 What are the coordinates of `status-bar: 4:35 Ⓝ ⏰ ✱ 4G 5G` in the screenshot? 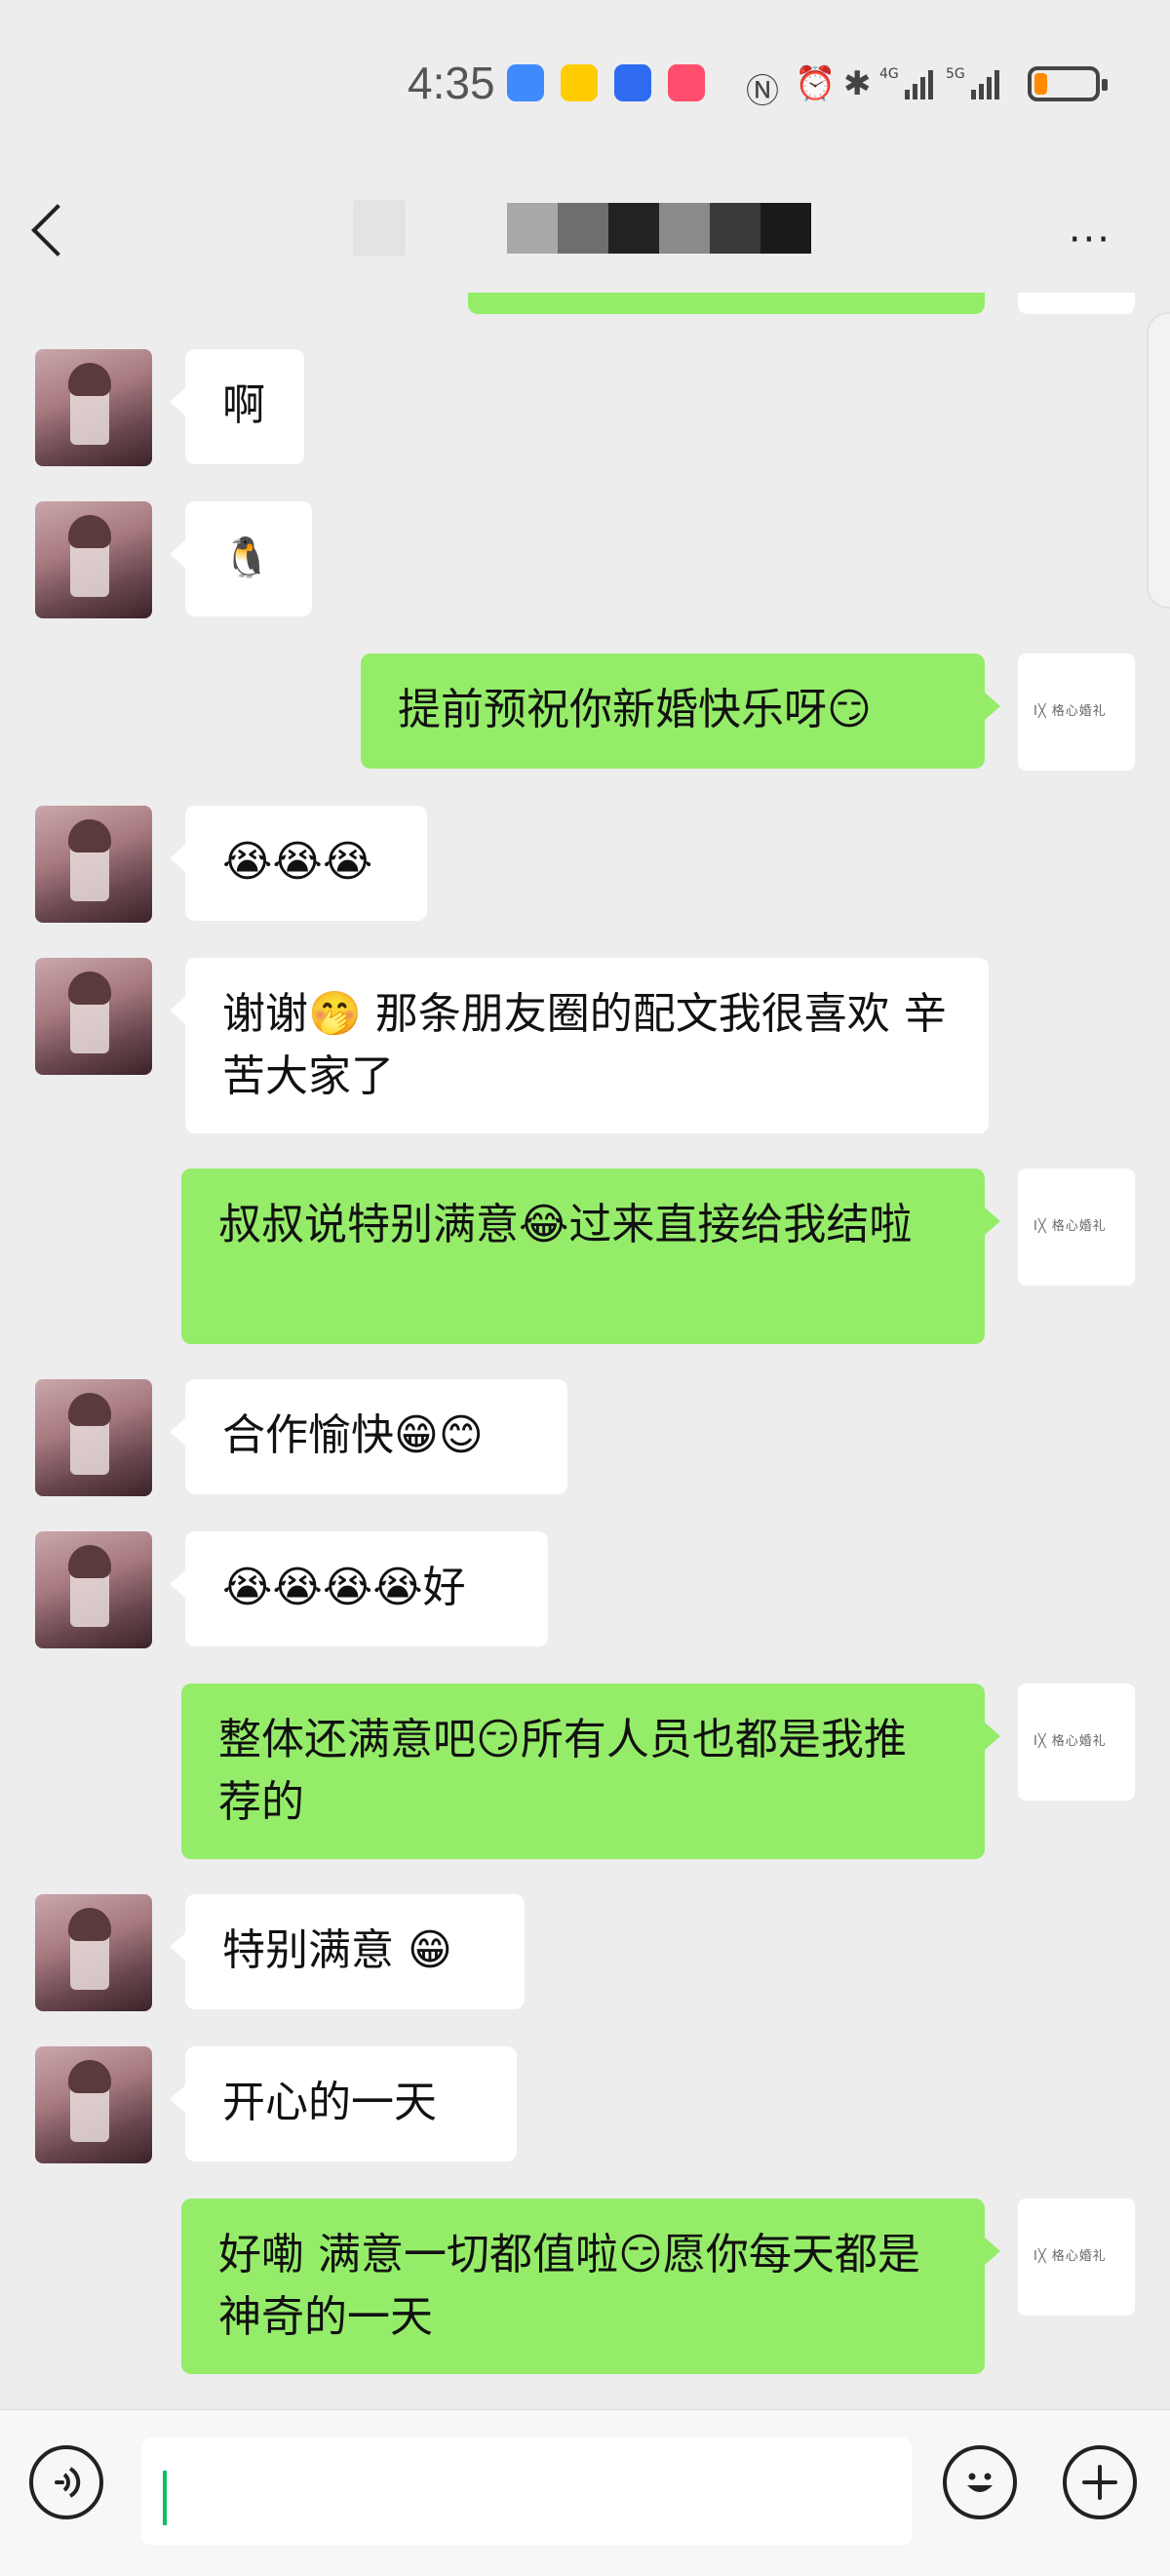 It's located at (585, 85).